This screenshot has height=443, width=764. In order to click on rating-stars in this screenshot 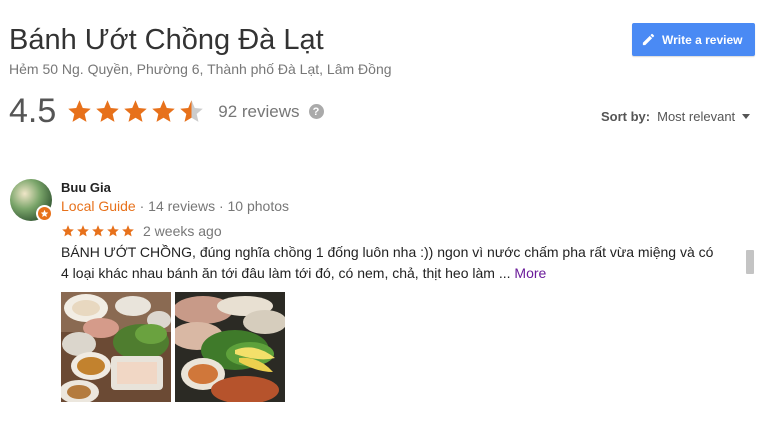, I will do `click(136, 111)`.